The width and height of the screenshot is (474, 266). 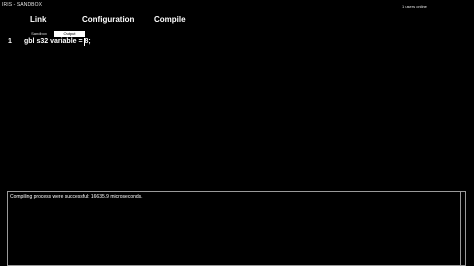 I want to click on tab-output: Output, so click(x=69, y=34).